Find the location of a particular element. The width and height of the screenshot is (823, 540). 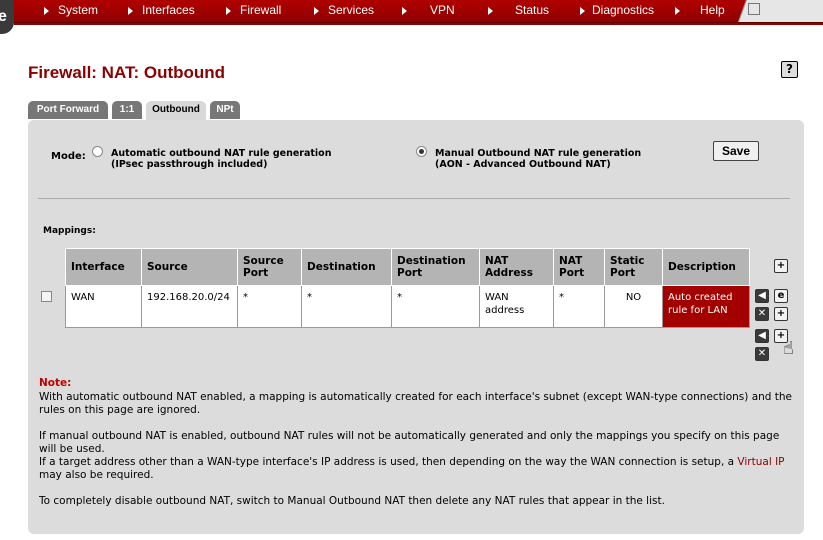

nav-right-panel is located at coordinates (785, 11).